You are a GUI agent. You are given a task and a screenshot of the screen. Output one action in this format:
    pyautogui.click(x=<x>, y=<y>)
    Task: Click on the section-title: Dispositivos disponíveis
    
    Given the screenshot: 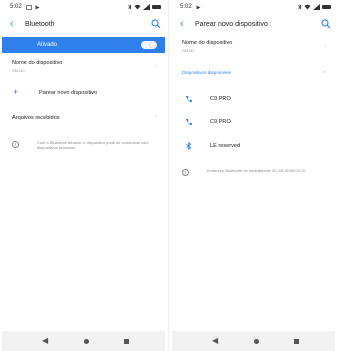 What is the action you would take?
    pyautogui.click(x=206, y=72)
    